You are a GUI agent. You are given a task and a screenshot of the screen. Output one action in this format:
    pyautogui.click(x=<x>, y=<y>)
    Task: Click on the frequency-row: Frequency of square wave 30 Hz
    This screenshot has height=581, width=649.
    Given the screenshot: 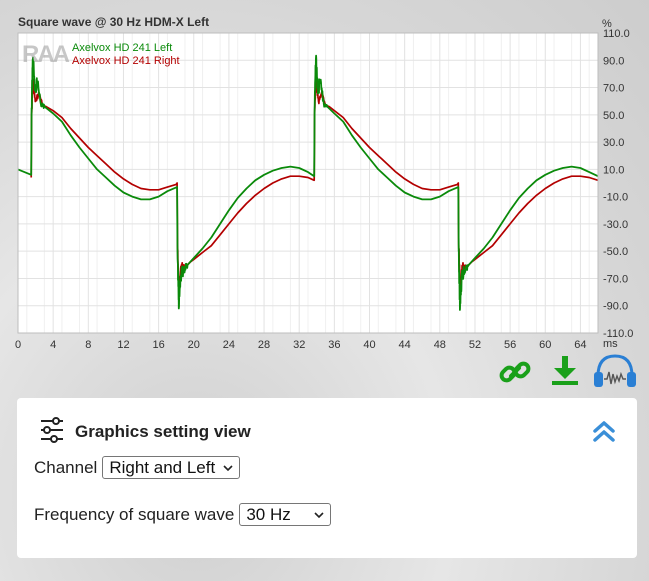 What is the action you would take?
    pyautogui.click(x=183, y=514)
    